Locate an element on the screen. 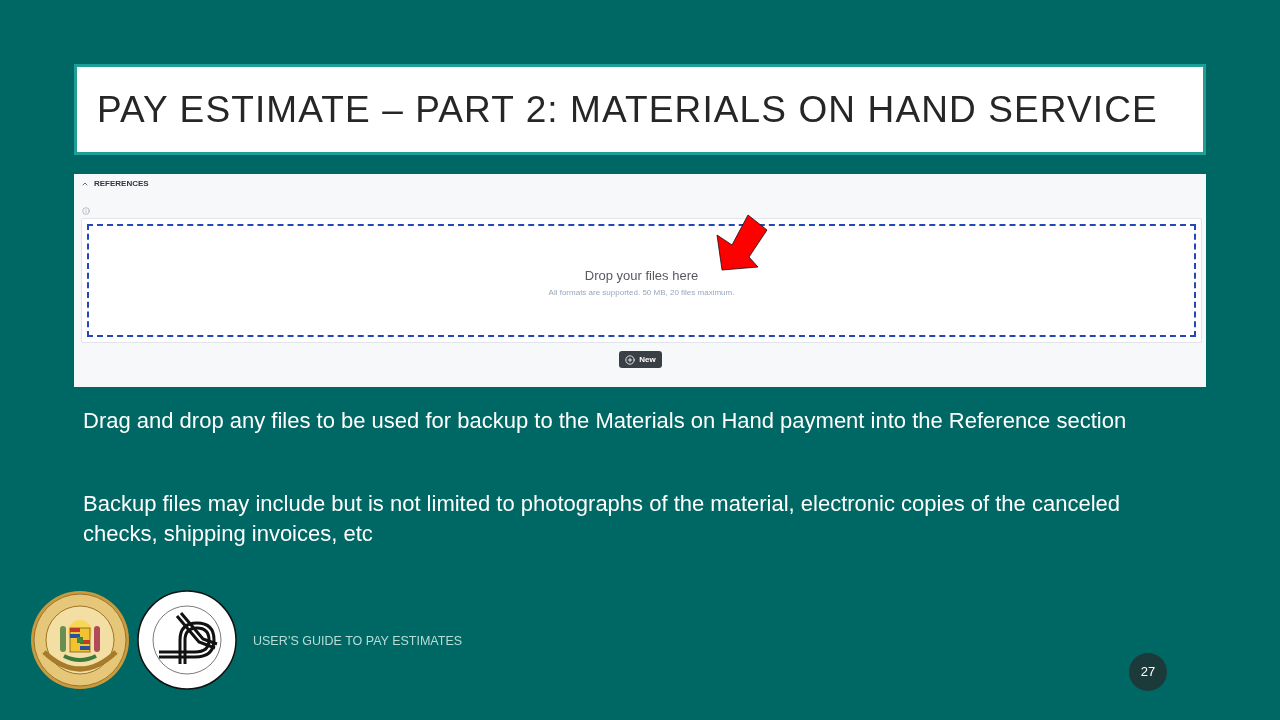 Image resolution: width=1280 pixels, height=720 pixels. info-icon is located at coordinates (86, 211).